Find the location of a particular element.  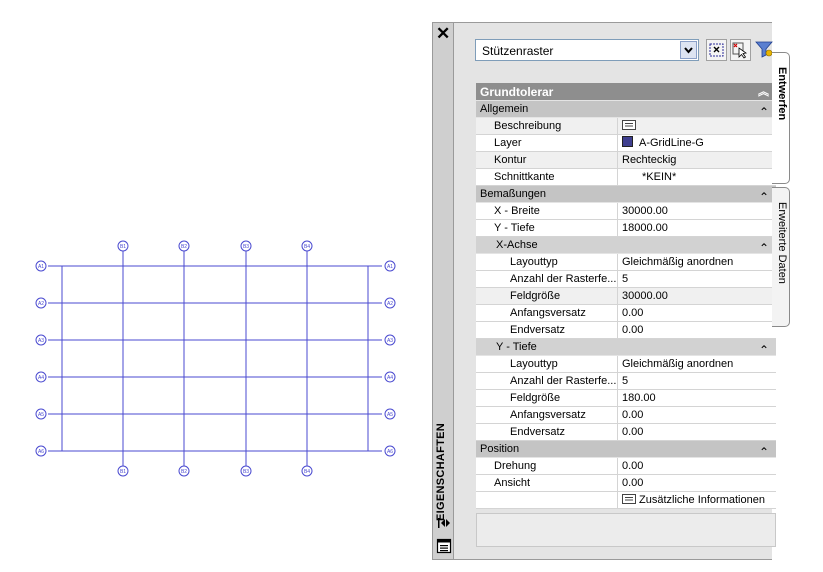

property-value: Zusätzliche Informationen is located at coordinates (697, 500).